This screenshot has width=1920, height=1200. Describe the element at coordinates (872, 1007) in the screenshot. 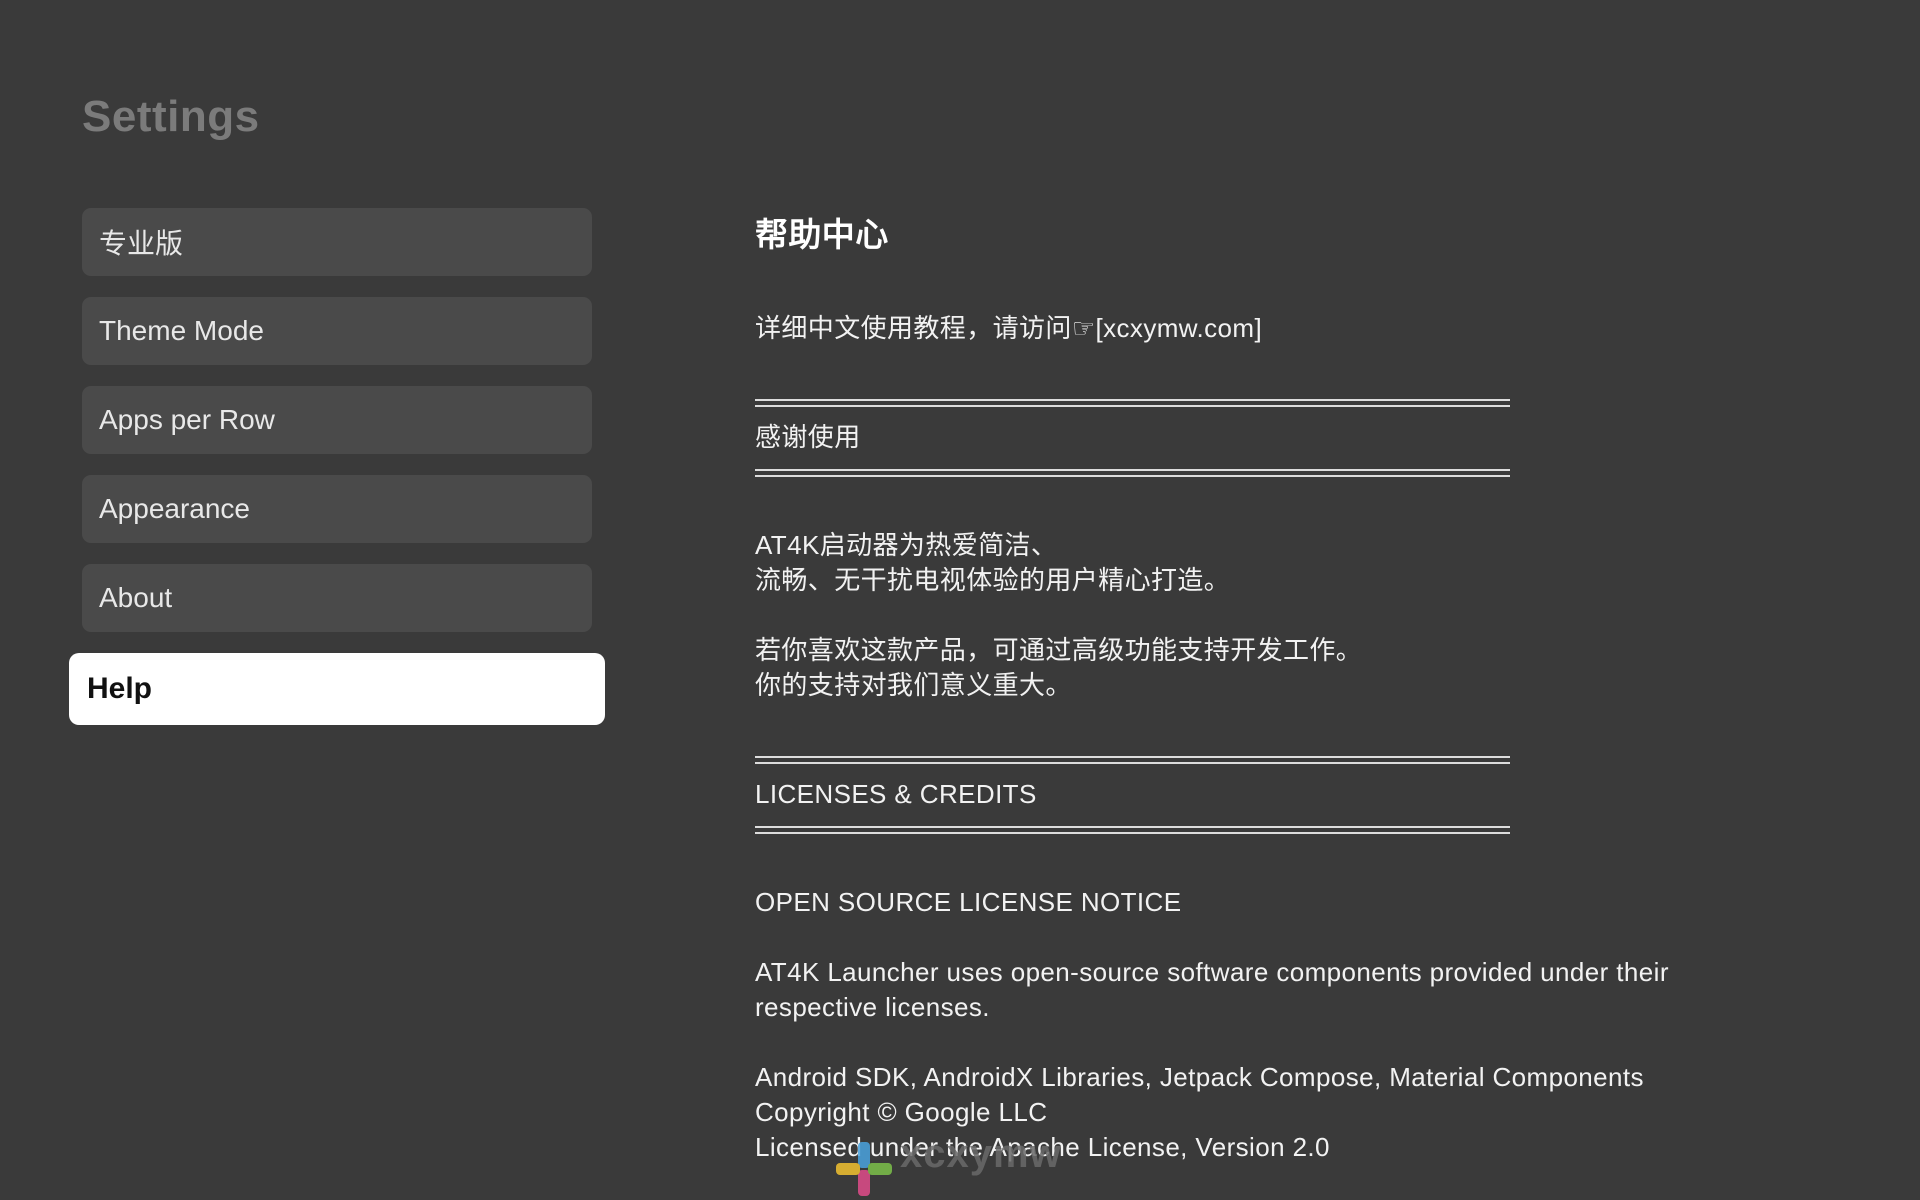

I see `license-notice-line: respective licenses.` at that location.